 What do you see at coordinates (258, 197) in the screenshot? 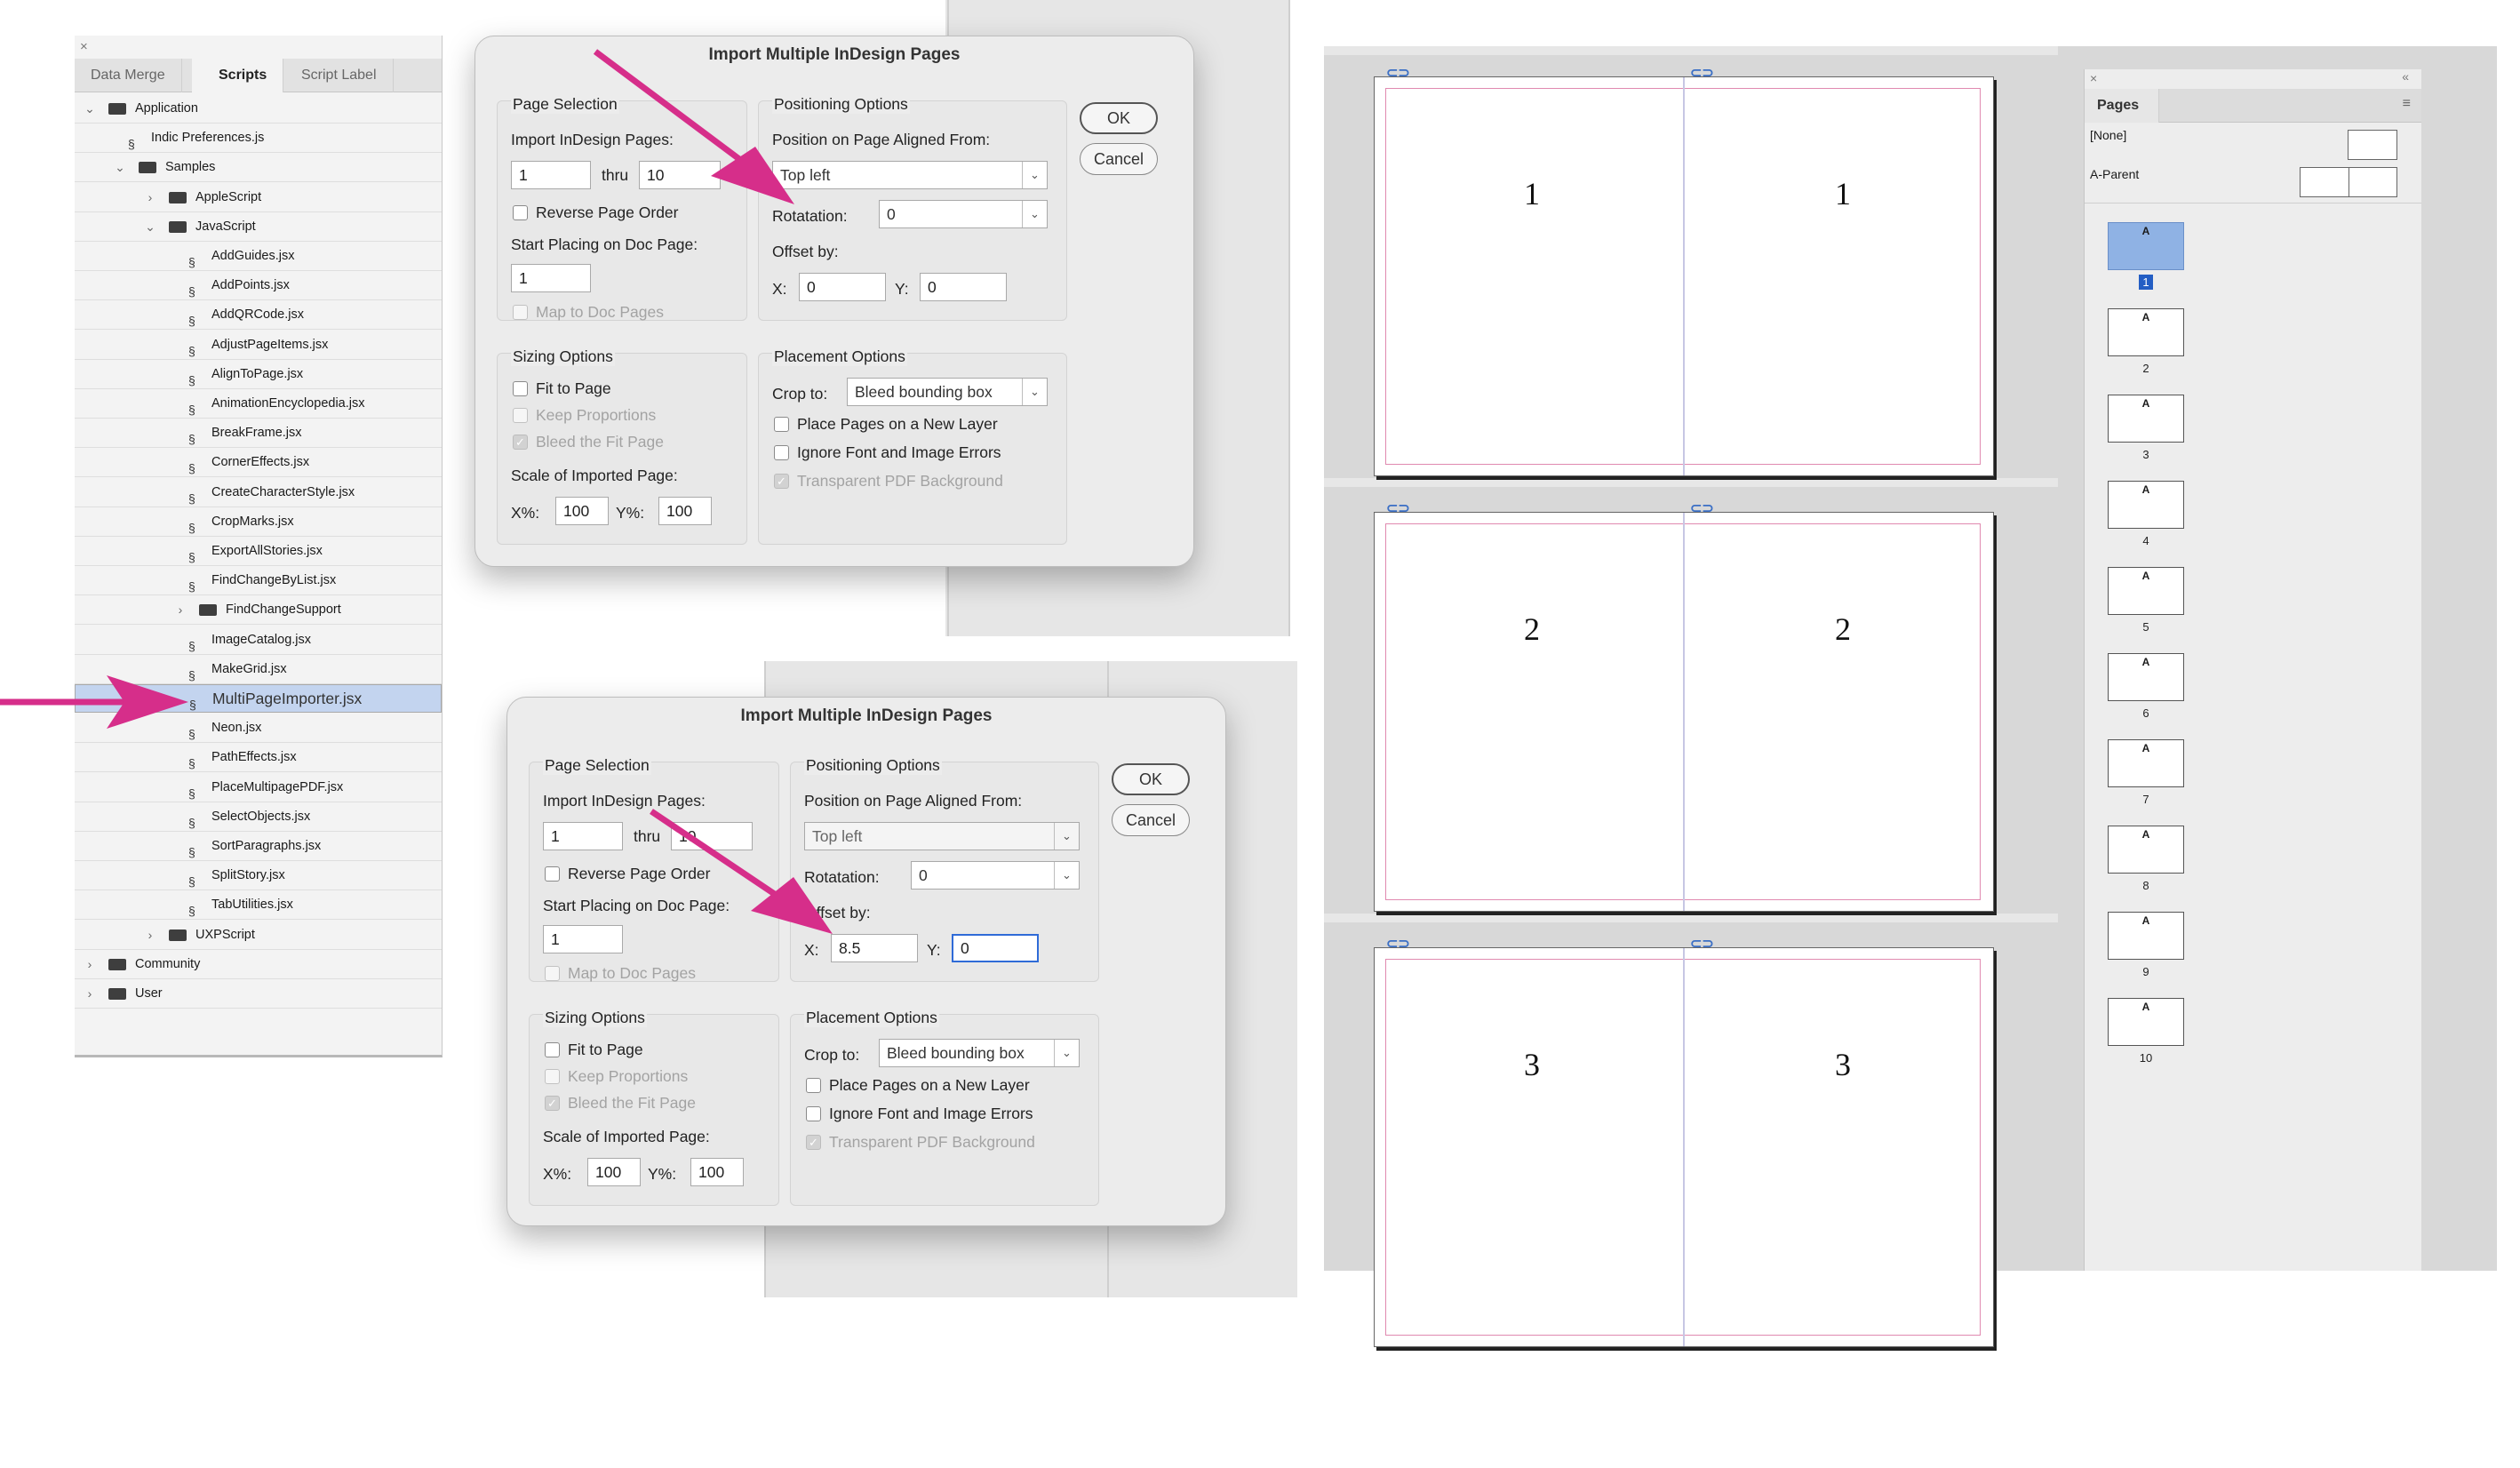
I see `tree-folder-row: › AppleScript` at bounding box center [258, 197].